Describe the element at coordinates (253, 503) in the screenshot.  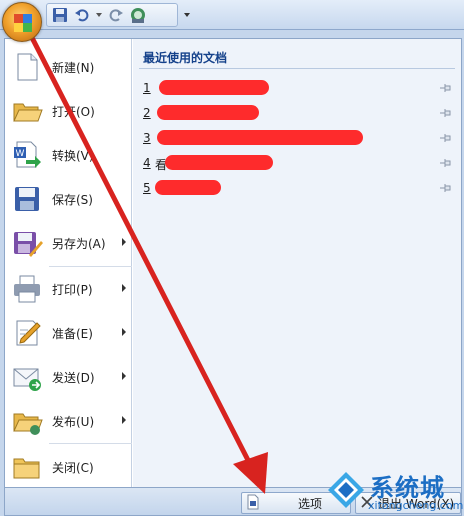
I see `options-icon` at that location.